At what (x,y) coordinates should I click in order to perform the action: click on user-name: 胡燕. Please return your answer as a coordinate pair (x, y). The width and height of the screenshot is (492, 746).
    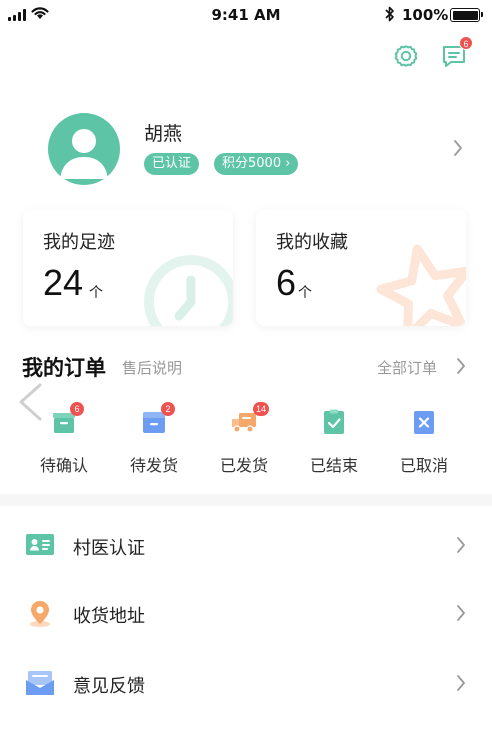
    Looking at the image, I should click on (163, 134).